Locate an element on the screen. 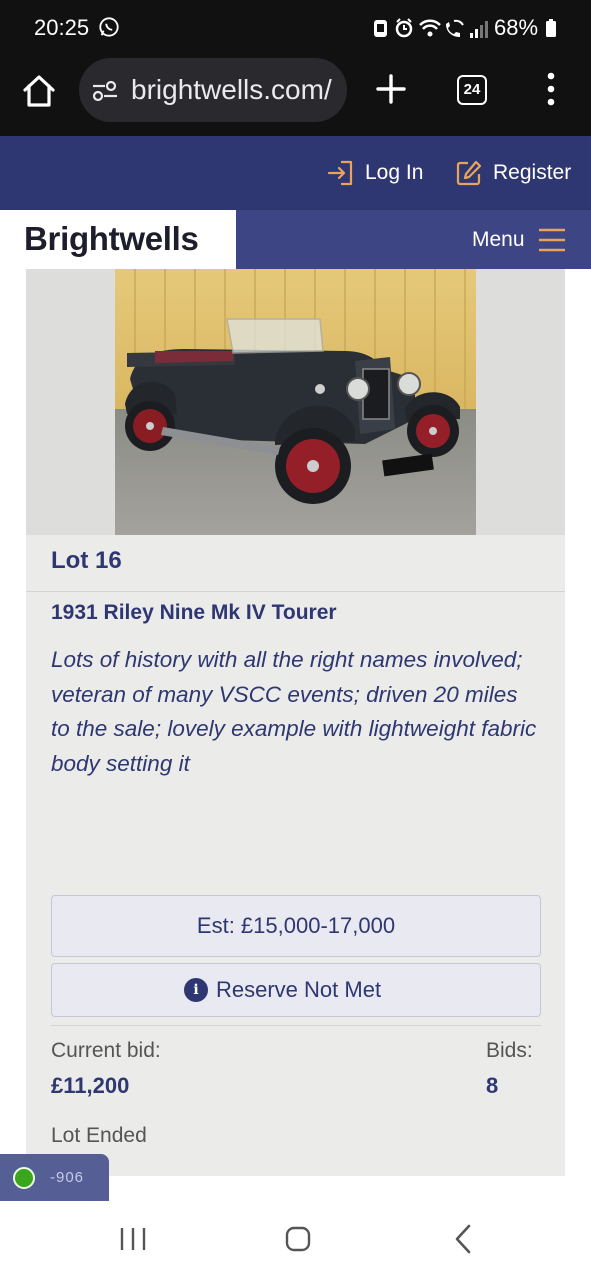  current-bid-label: Current bid: is located at coordinates (106, 1050).